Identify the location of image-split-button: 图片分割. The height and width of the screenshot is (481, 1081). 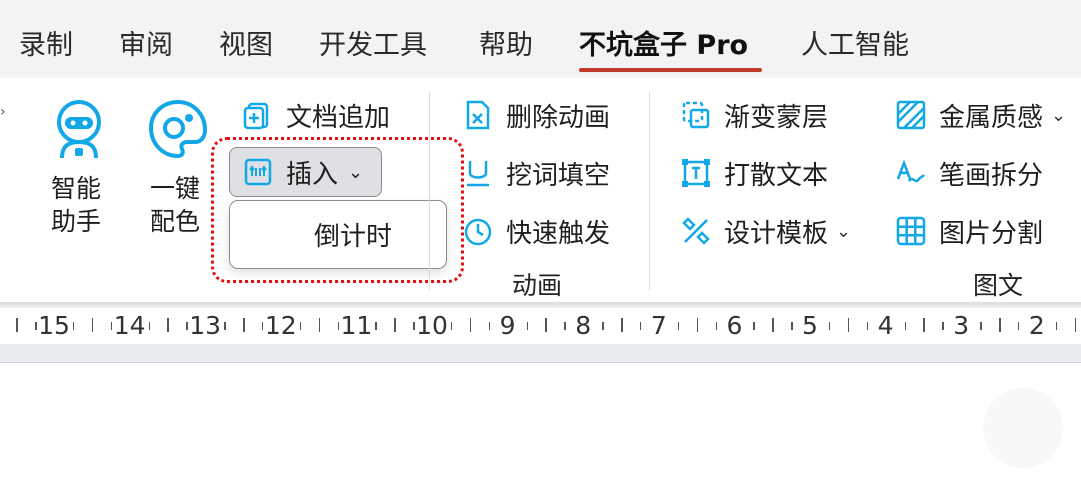
(969, 231).